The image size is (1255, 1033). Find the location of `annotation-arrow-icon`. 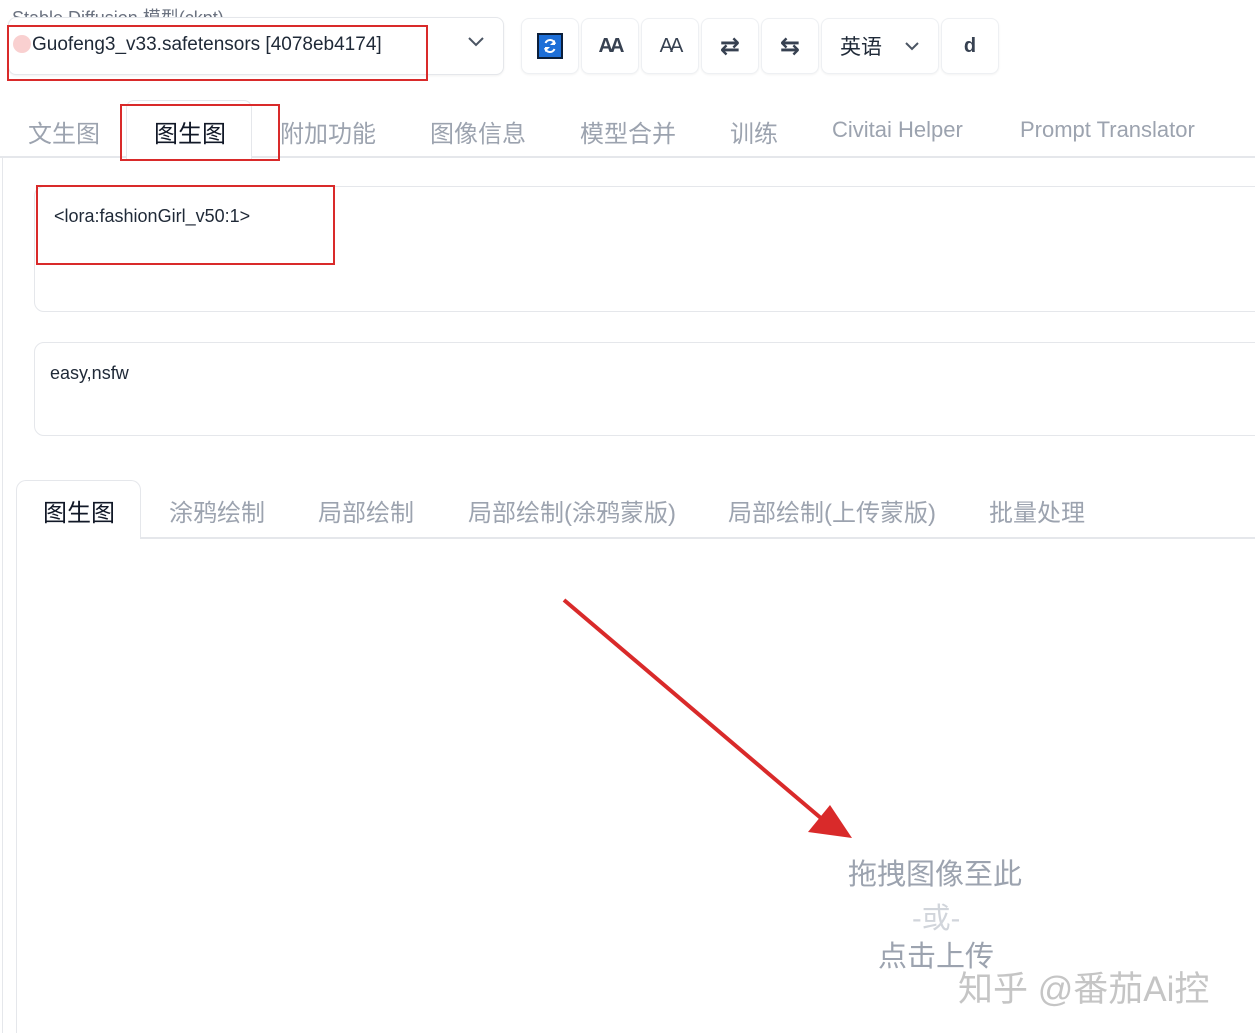

annotation-arrow-icon is located at coordinates (707, 718).